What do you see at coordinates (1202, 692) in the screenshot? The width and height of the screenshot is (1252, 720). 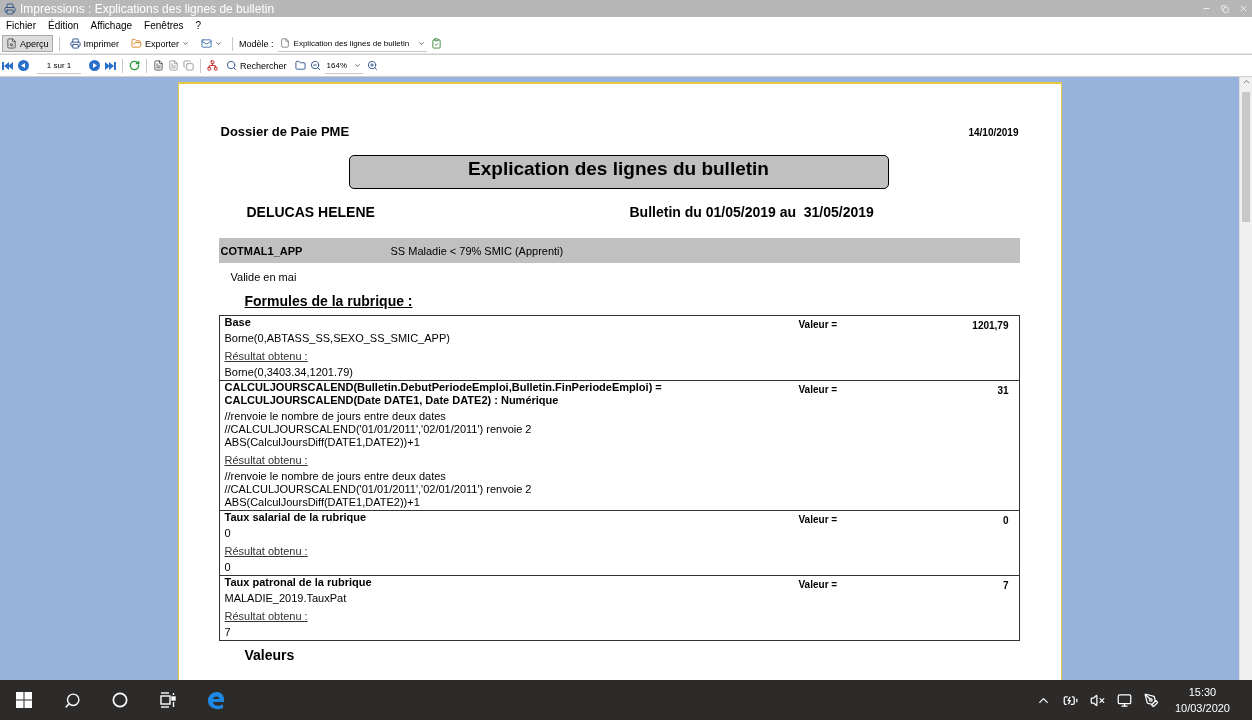 I see `clock-time: 15:30` at bounding box center [1202, 692].